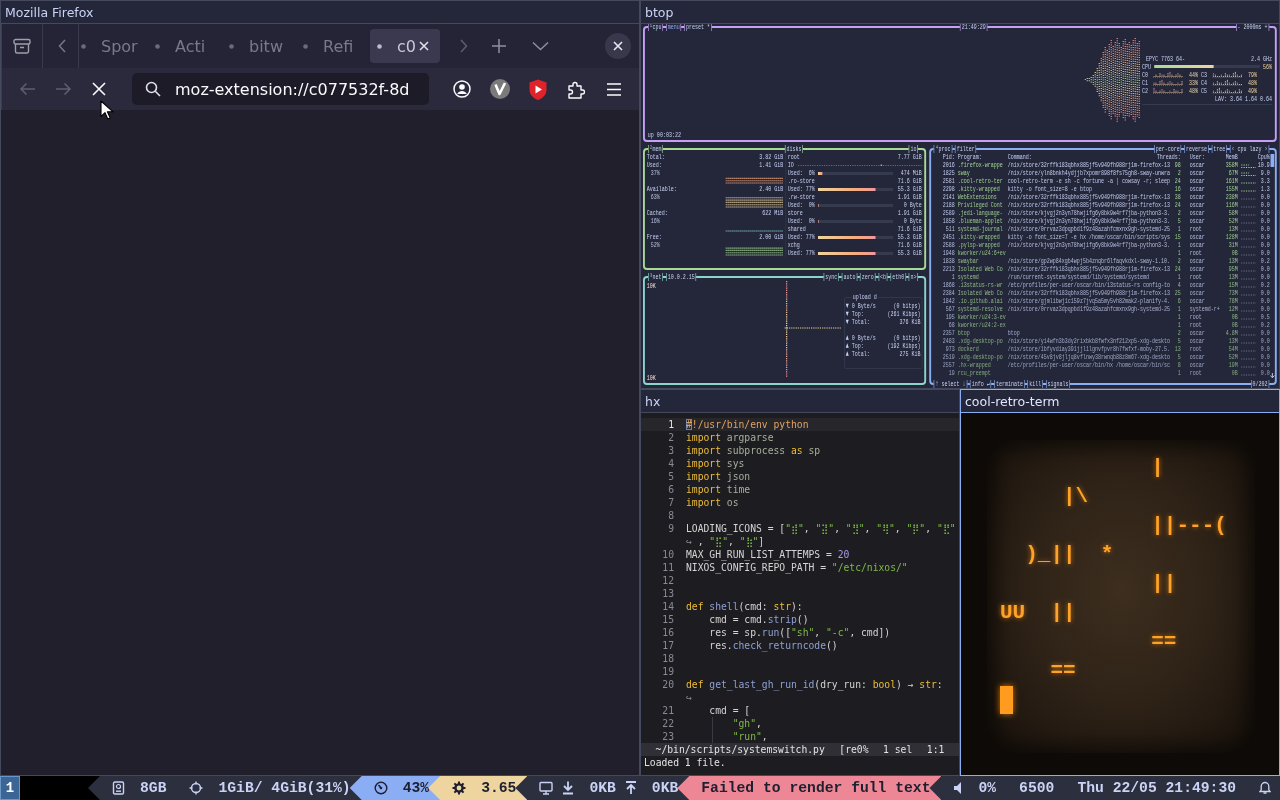  I want to click on table-cell-text: 13, so click(1177, 349).